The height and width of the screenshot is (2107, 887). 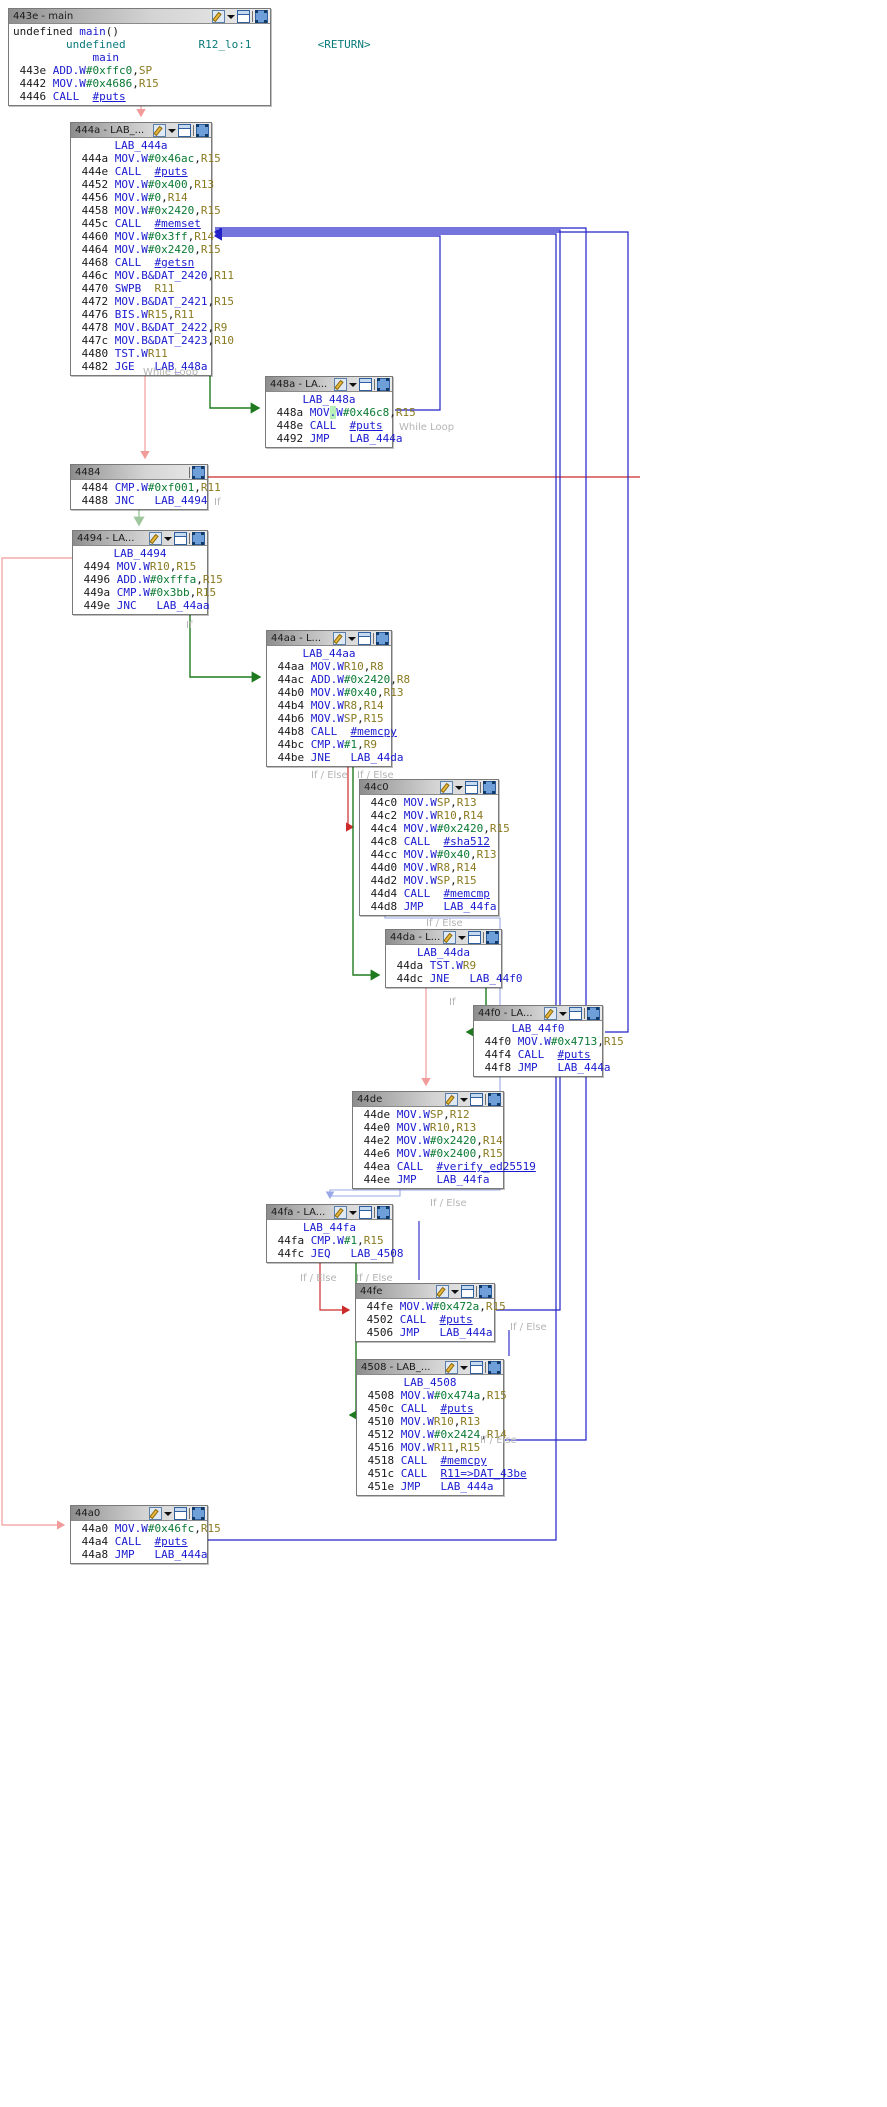 I want to click on instruction-line: 4502 CALL #puts, so click(x=425, y=1319).